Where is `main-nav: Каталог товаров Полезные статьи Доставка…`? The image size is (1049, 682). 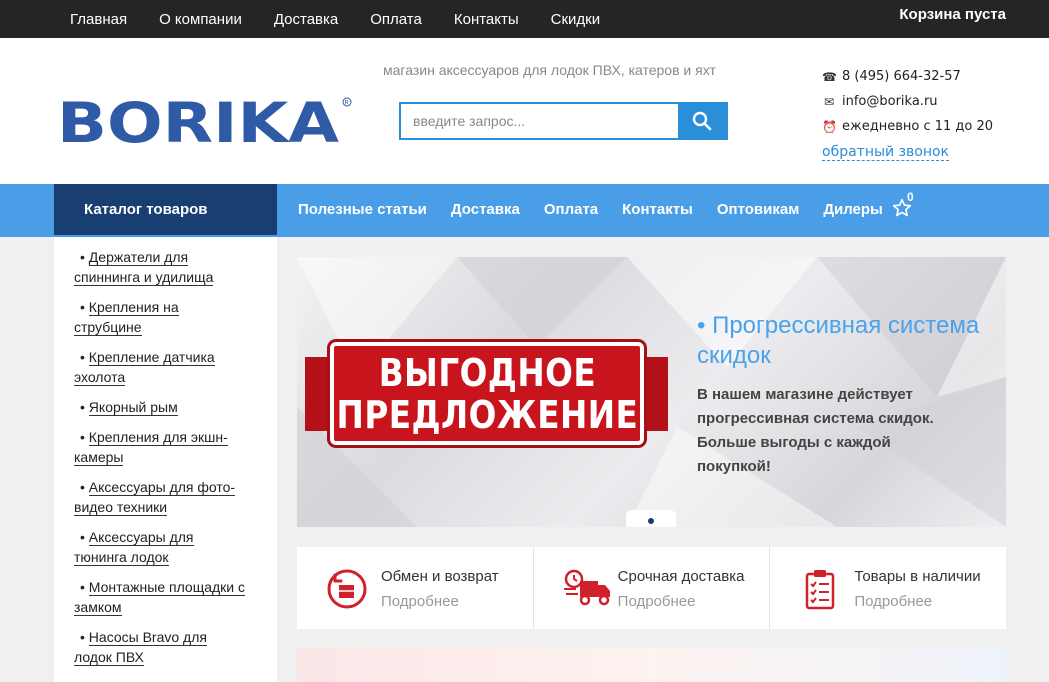 main-nav: Каталог товаров Полезные статьи Доставка… is located at coordinates (524, 210).